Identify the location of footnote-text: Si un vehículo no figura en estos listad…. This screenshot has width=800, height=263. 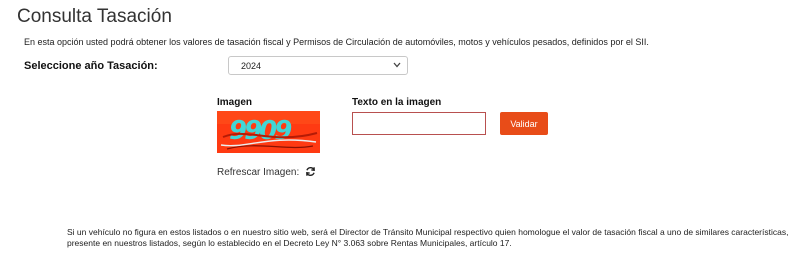
(428, 237).